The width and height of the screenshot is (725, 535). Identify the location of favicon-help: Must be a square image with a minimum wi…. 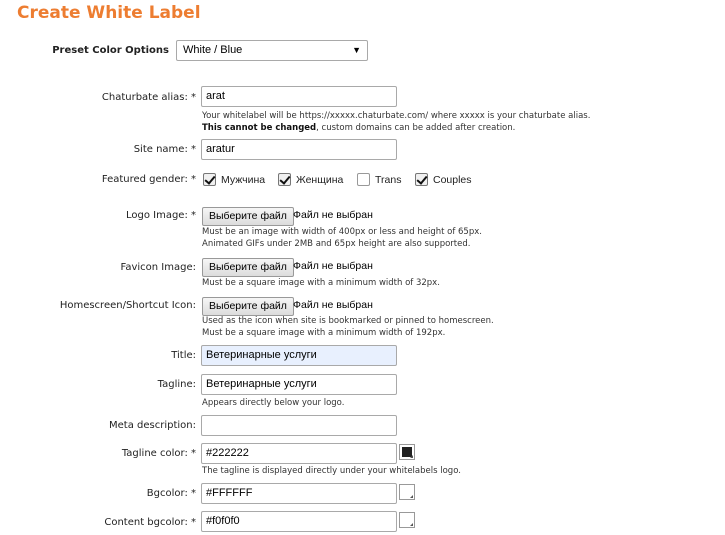
(321, 283).